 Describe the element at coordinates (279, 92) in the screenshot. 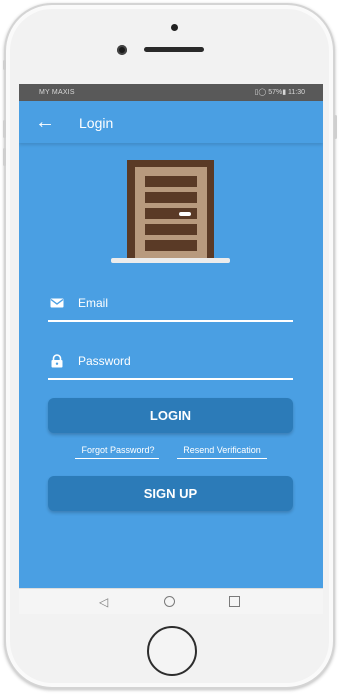

I see `status-right: ▯◯ 57%▮ 11:30` at that location.